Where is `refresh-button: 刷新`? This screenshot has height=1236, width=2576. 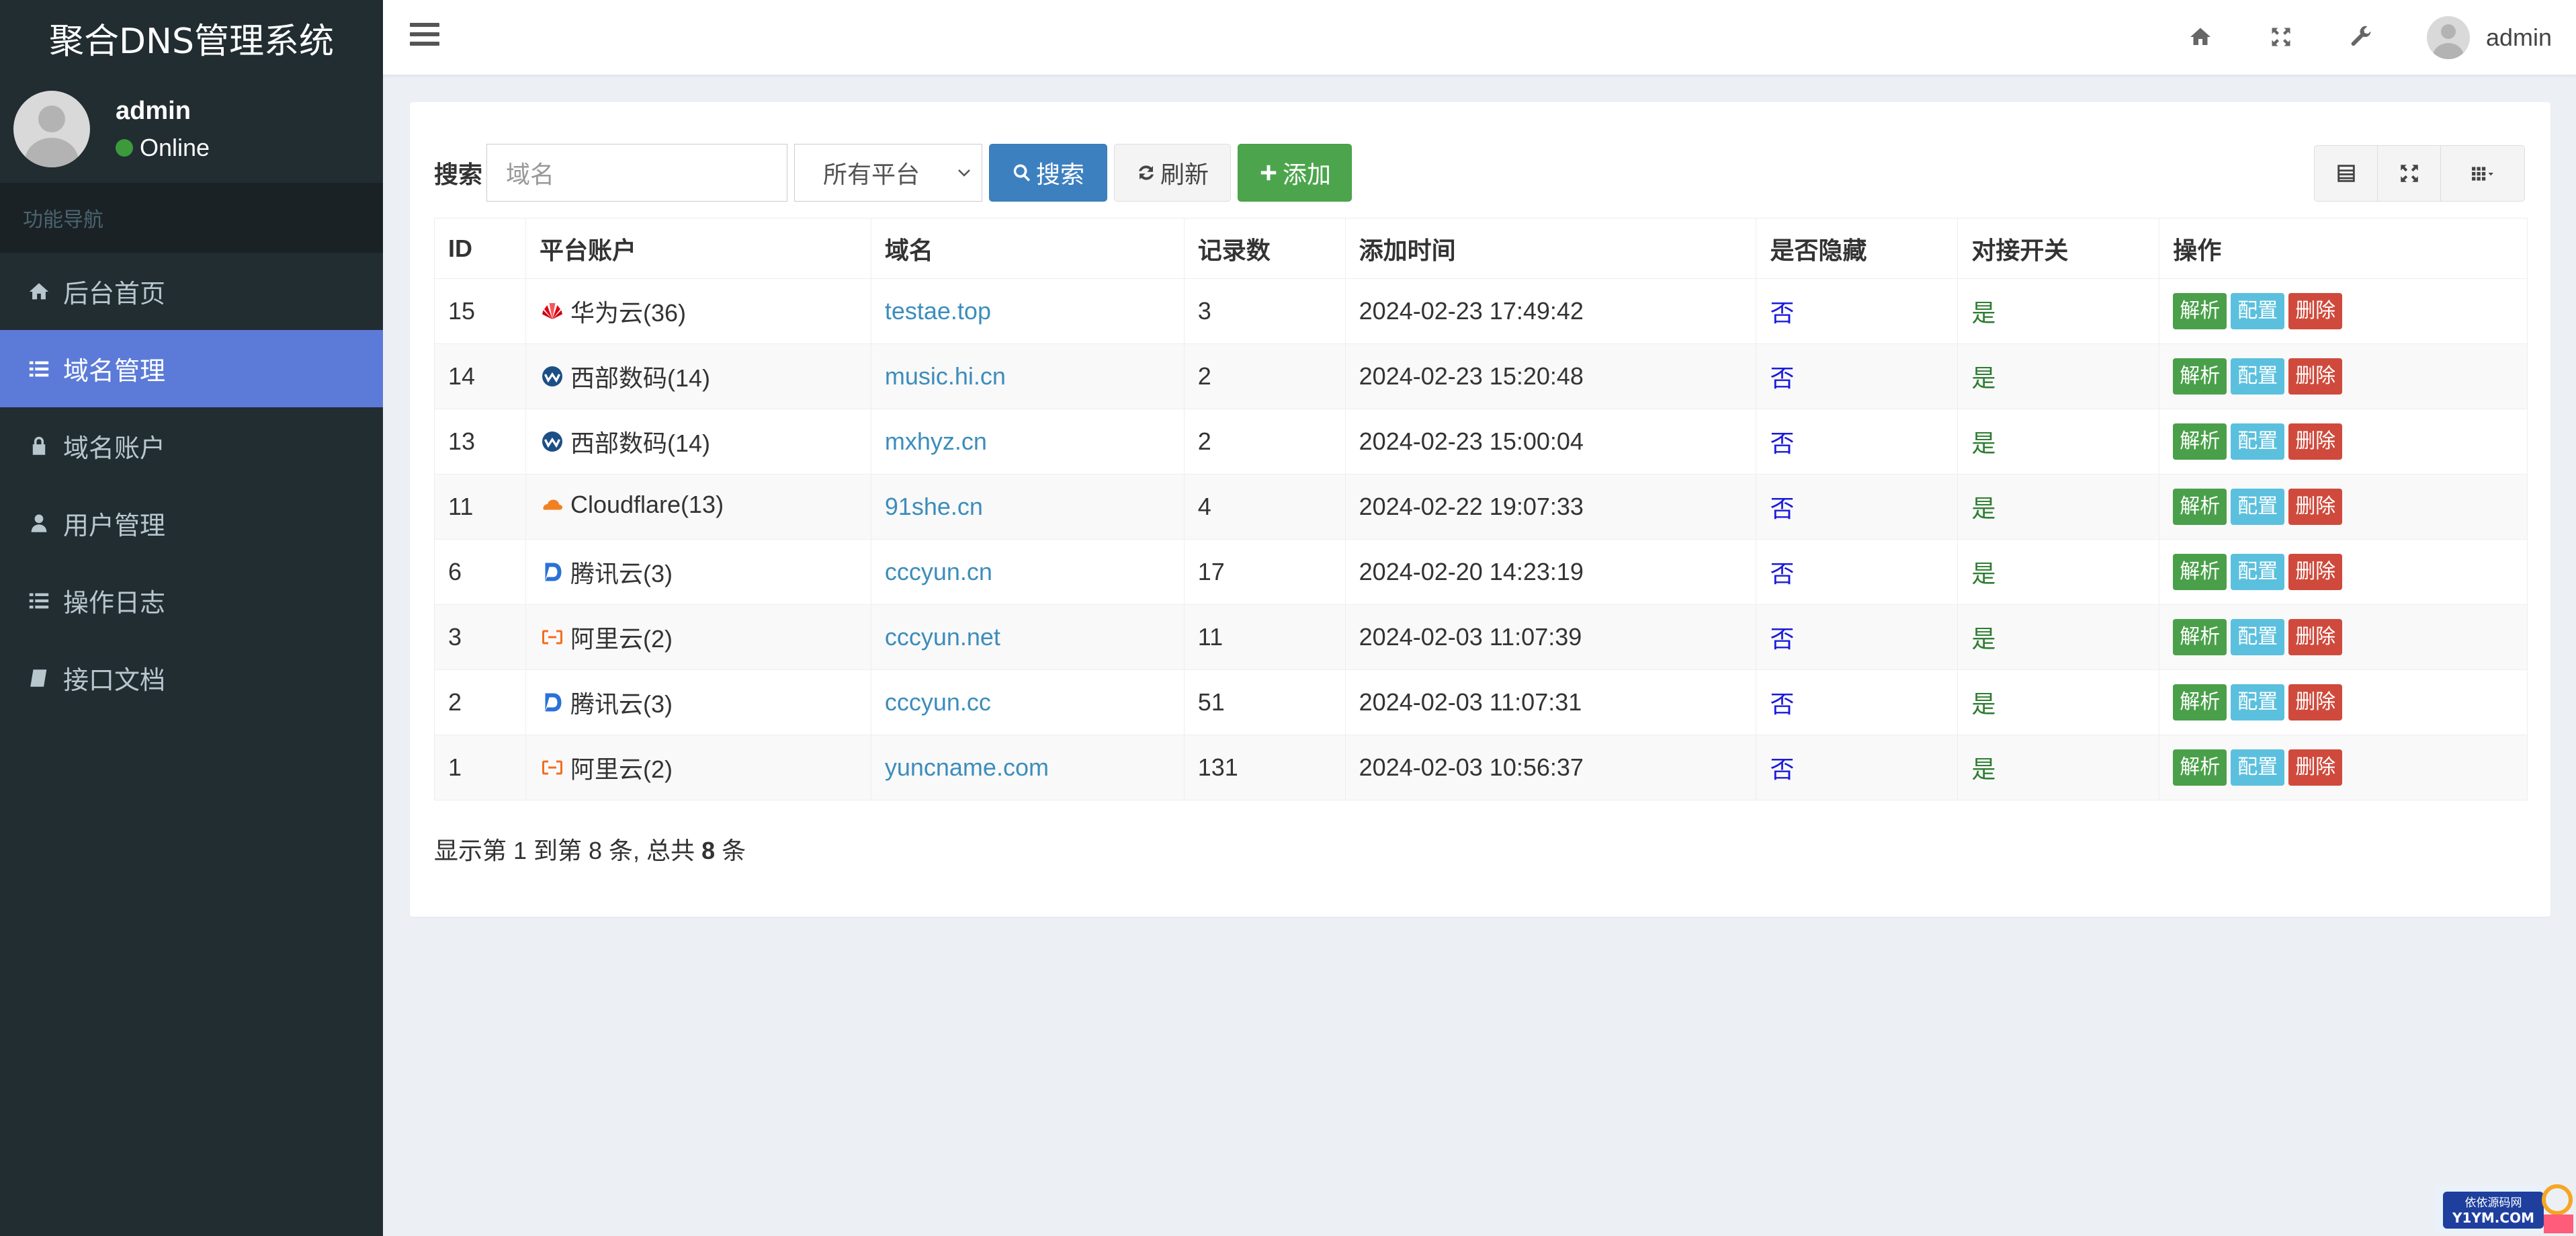
refresh-button: 刷新 is located at coordinates (1173, 173).